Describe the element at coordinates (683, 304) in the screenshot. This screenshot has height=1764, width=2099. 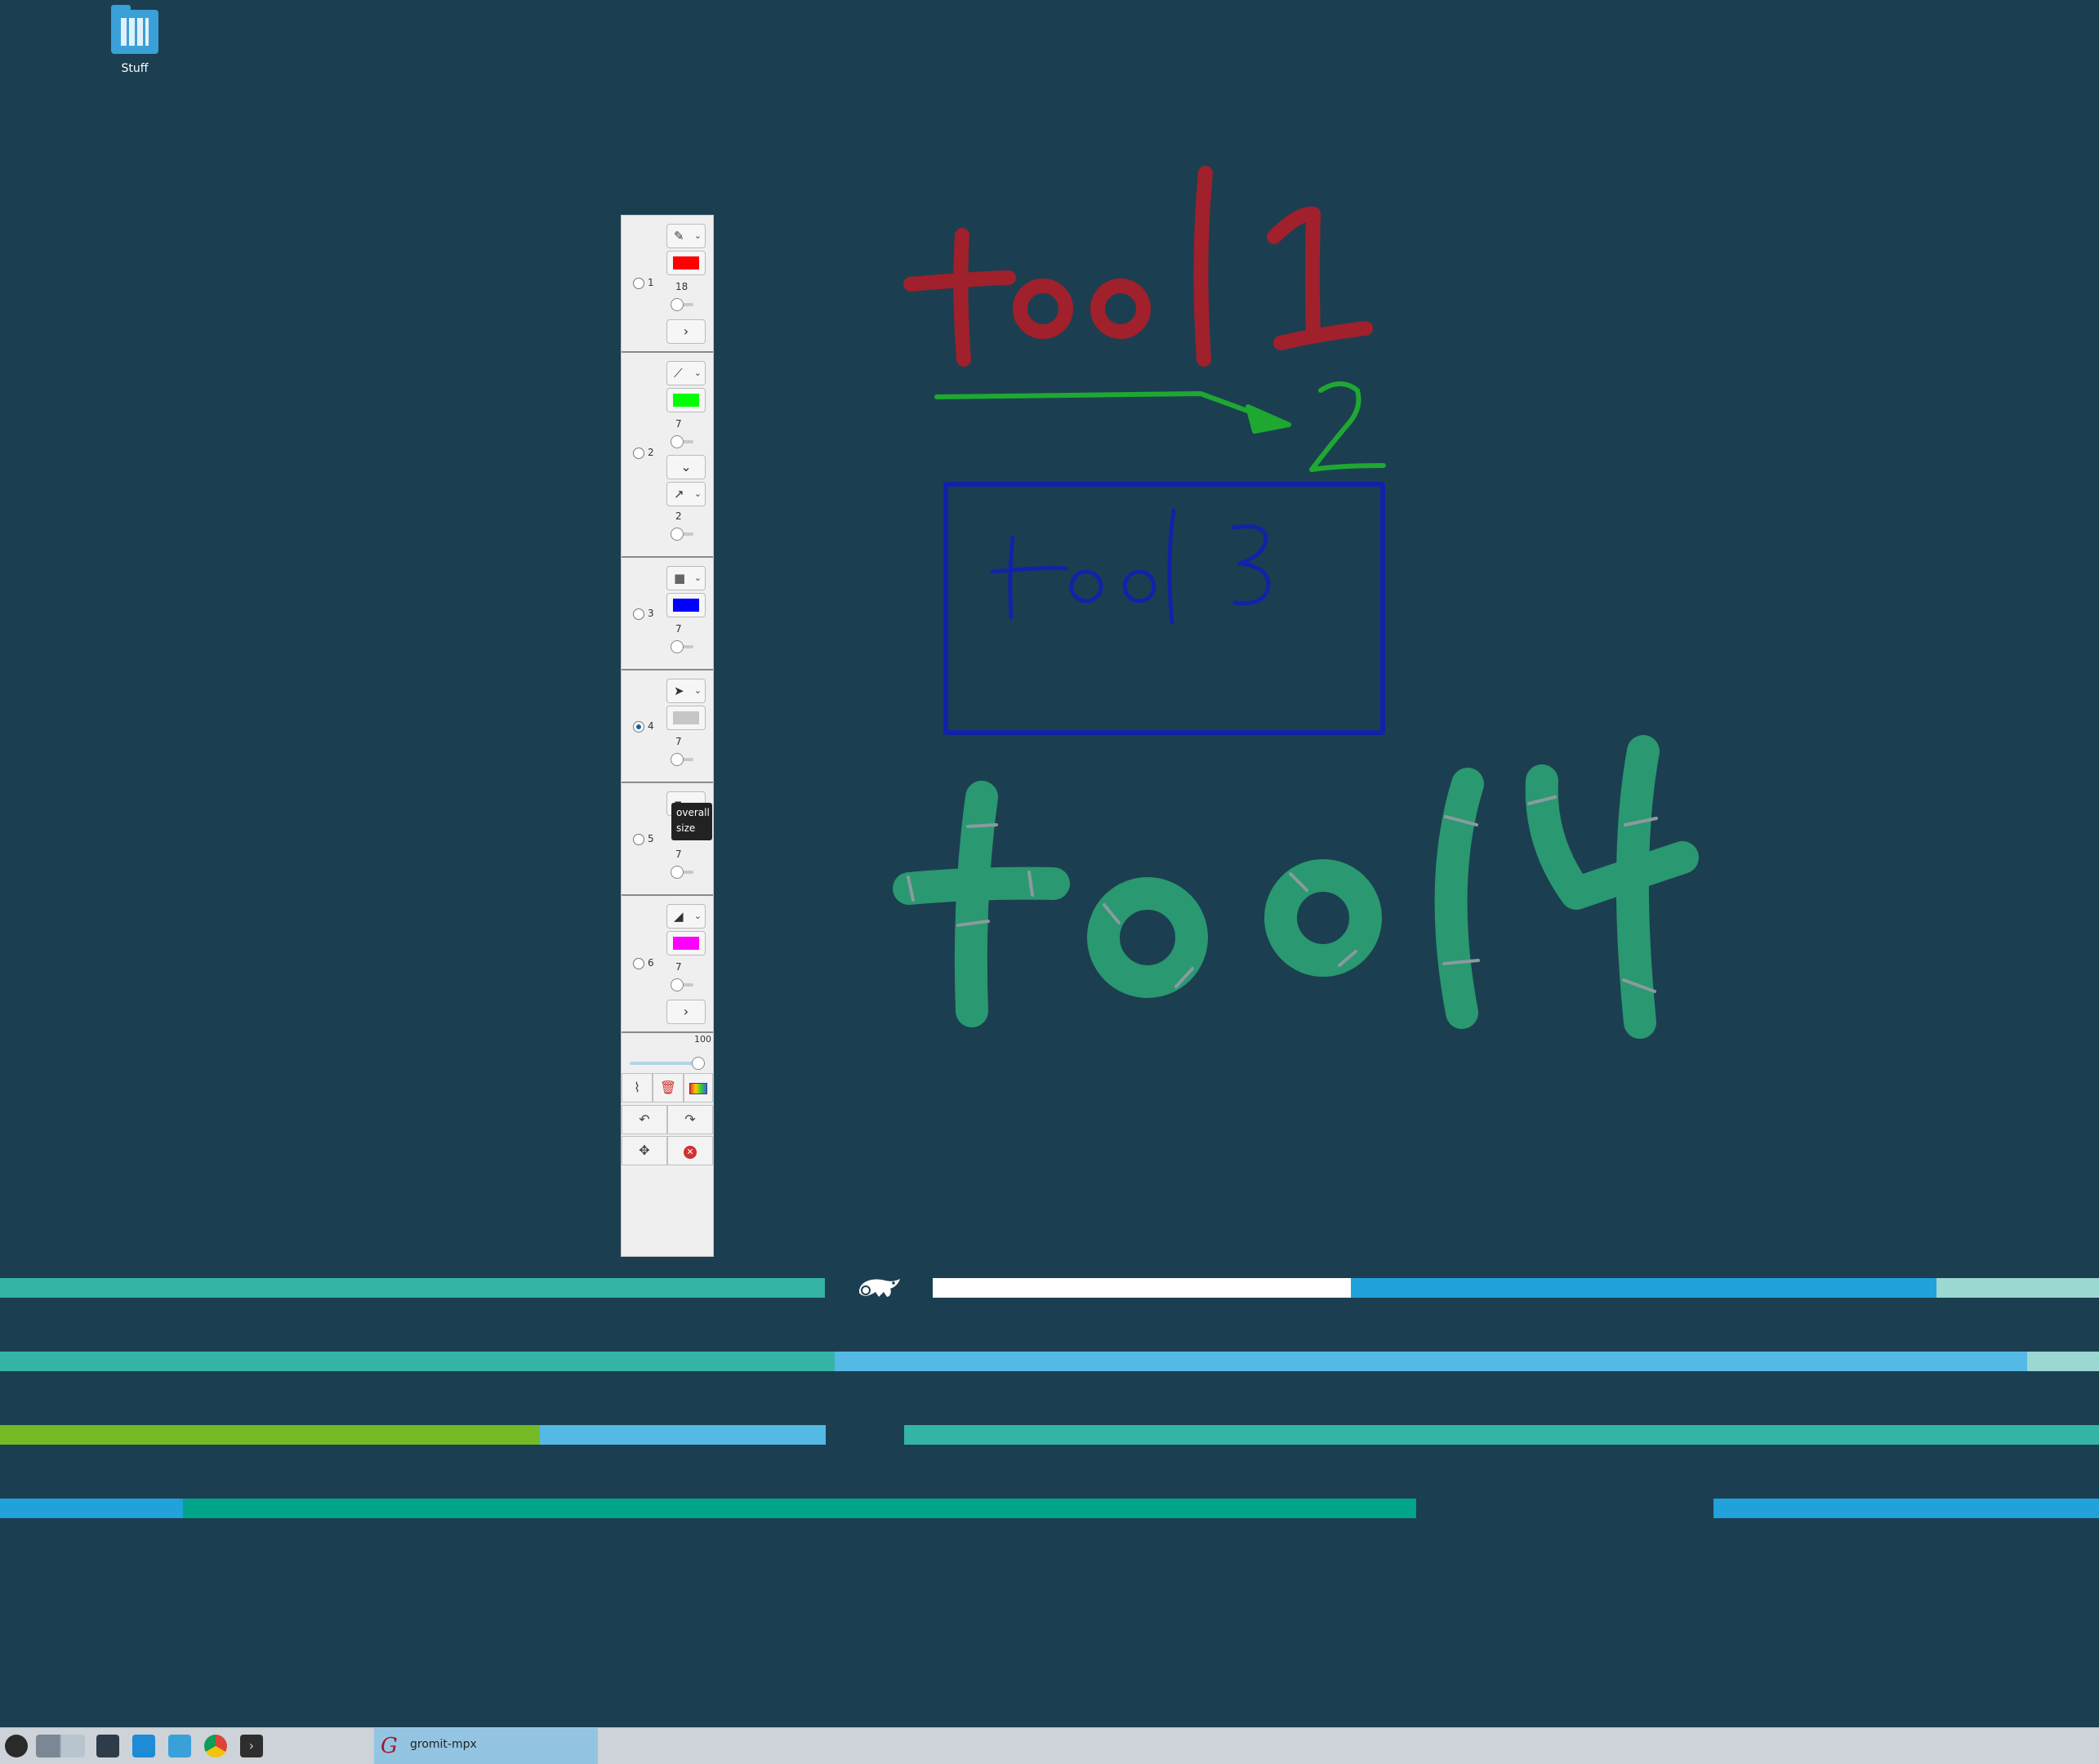
I see `tool-1-toggle` at that location.